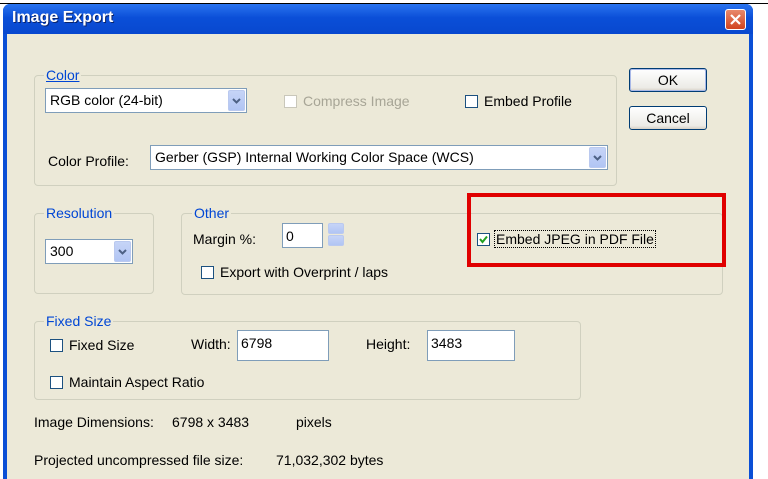  I want to click on margin-label: Margin %:, so click(225, 239).